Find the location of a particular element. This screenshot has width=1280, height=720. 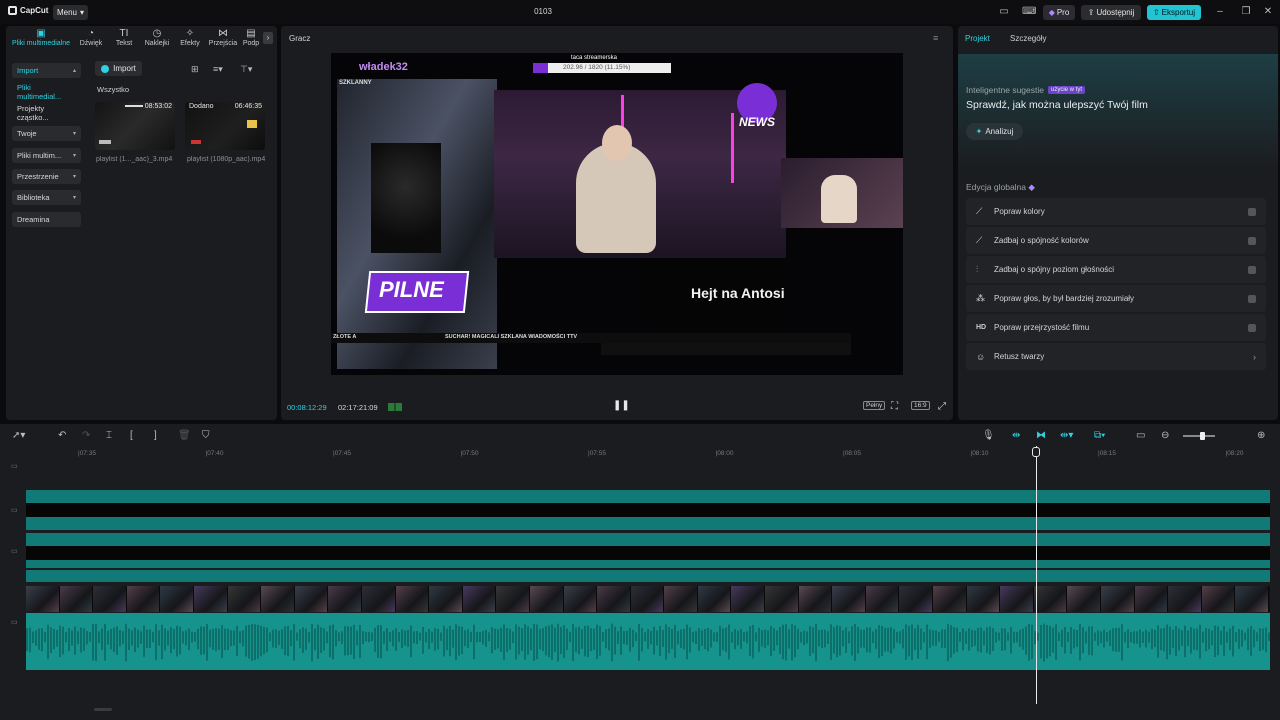

zoom-slider-knob is located at coordinates (1203, 436).